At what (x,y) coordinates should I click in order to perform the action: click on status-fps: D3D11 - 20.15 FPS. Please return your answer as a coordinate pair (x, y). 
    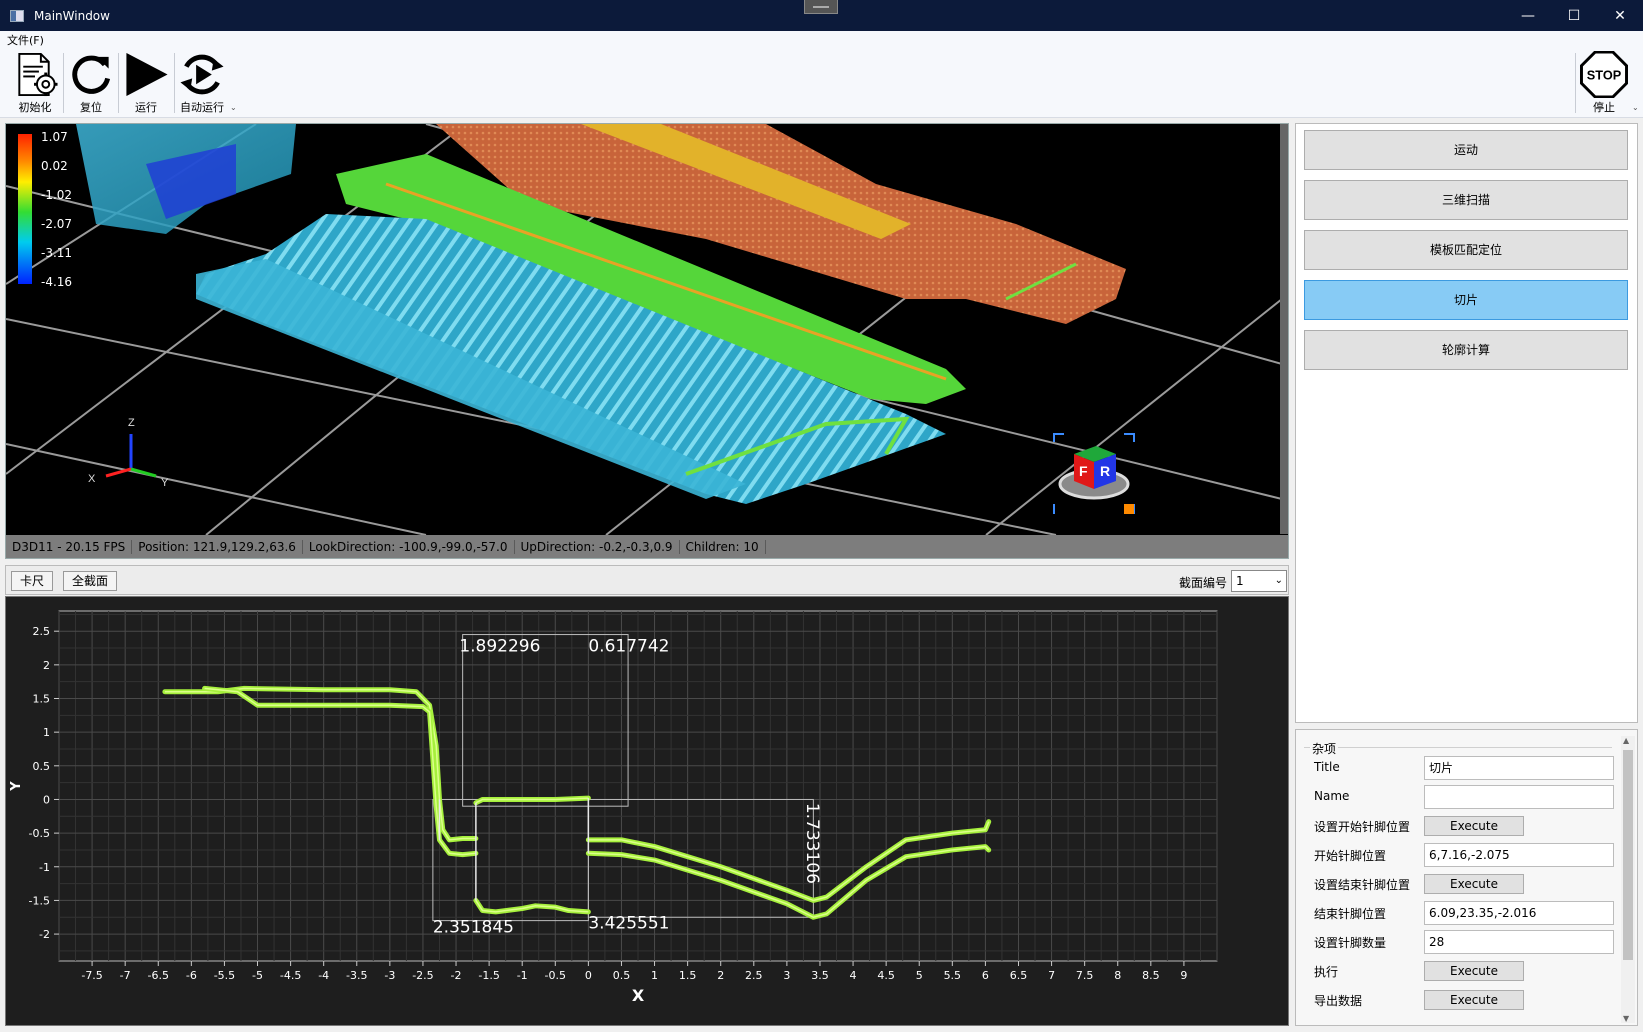
    Looking at the image, I should click on (69, 547).